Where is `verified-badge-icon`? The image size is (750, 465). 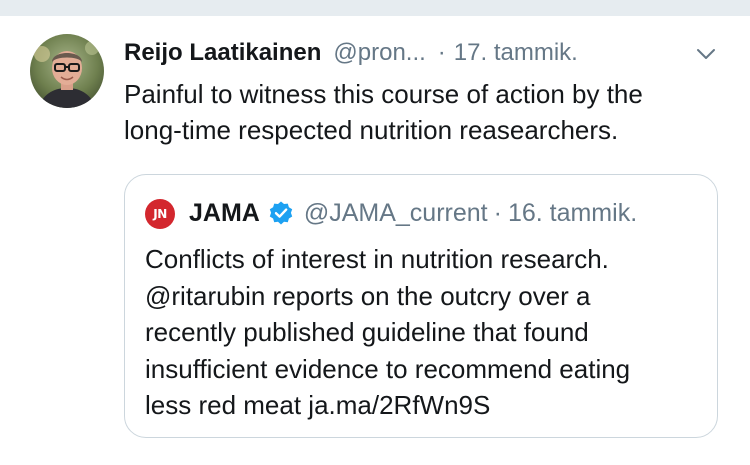
verified-badge-icon is located at coordinates (281, 213).